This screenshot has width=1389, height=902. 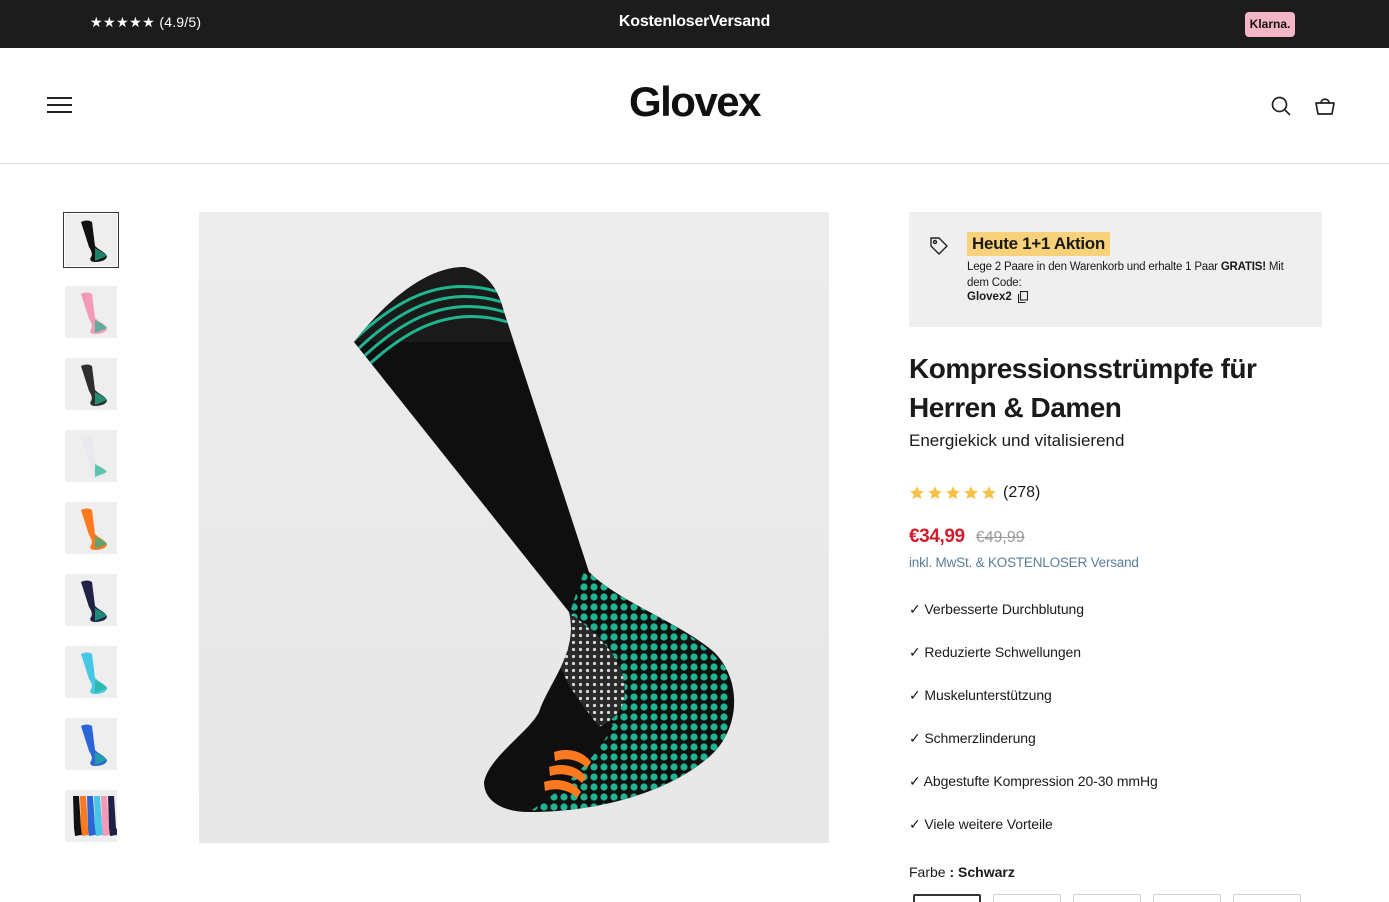 What do you see at coordinates (1022, 297) in the screenshot?
I see `copy-icon` at bounding box center [1022, 297].